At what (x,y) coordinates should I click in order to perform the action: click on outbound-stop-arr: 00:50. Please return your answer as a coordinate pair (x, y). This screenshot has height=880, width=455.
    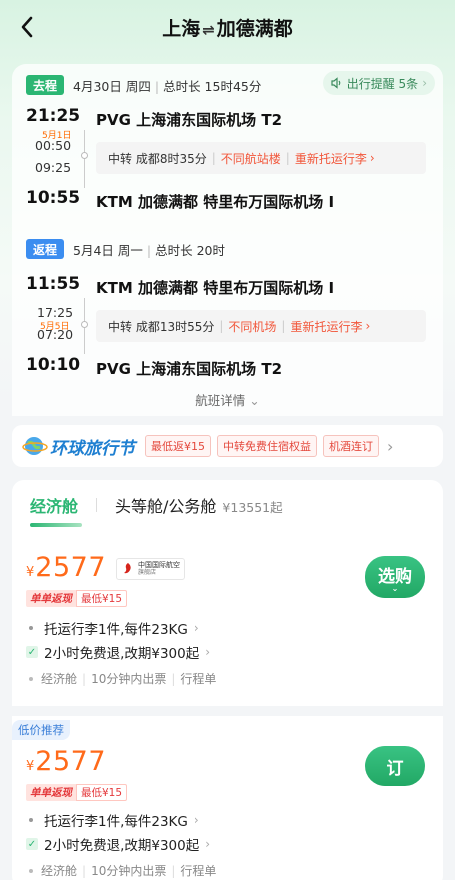
    Looking at the image, I should click on (53, 145).